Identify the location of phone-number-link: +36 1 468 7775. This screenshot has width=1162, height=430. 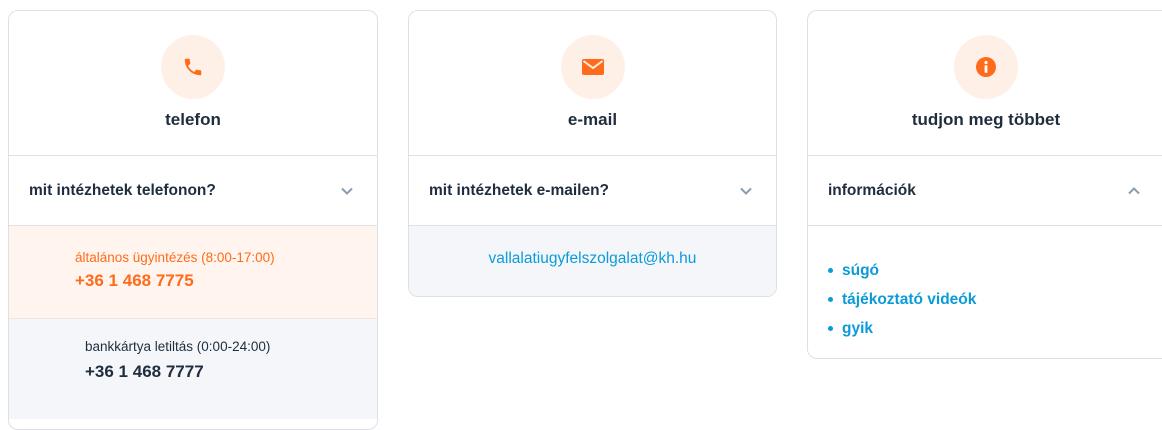
(226, 281).